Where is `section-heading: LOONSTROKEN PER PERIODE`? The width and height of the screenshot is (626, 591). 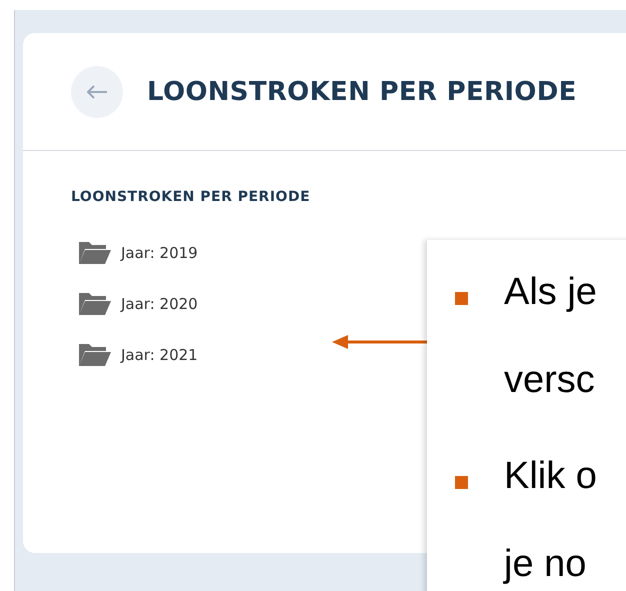 section-heading: LOONSTROKEN PER PERIODE is located at coordinates (191, 197).